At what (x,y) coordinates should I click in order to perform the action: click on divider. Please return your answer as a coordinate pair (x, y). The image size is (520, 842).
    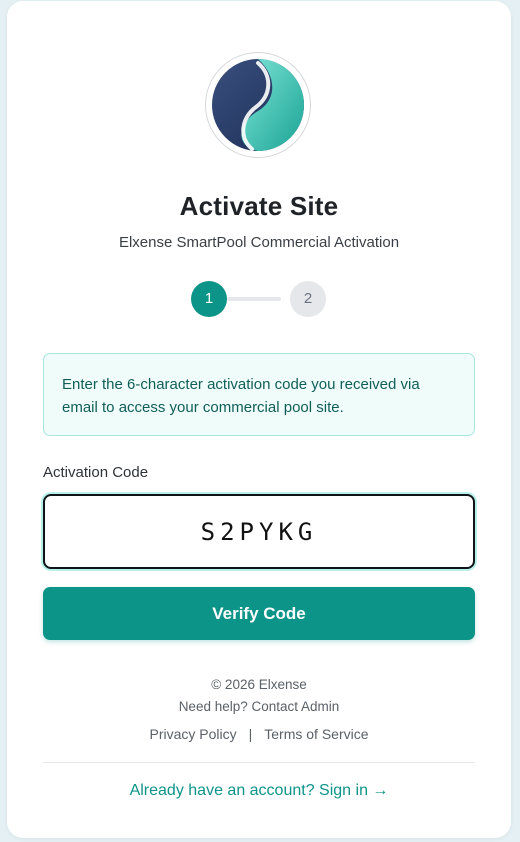
    Looking at the image, I should click on (259, 762).